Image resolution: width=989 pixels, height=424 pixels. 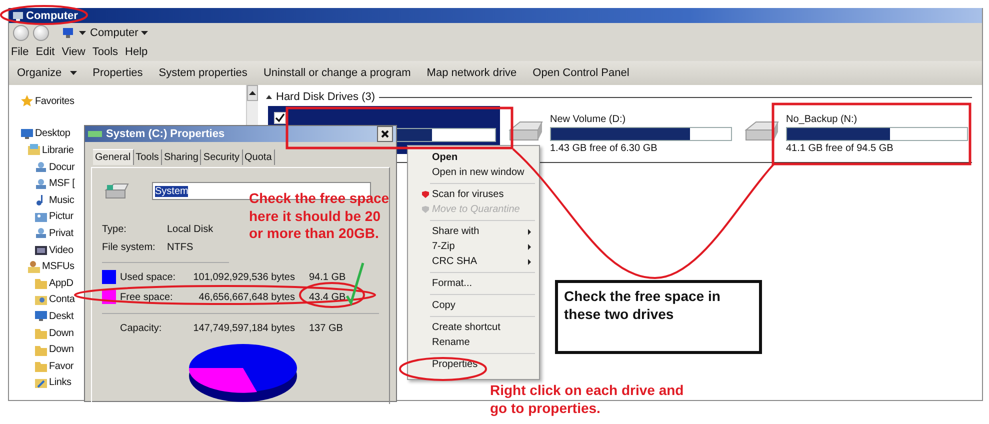 What do you see at coordinates (840, 148) in the screenshot?
I see `free-space-text: 41.1 GB free of 94.5 GB` at bounding box center [840, 148].